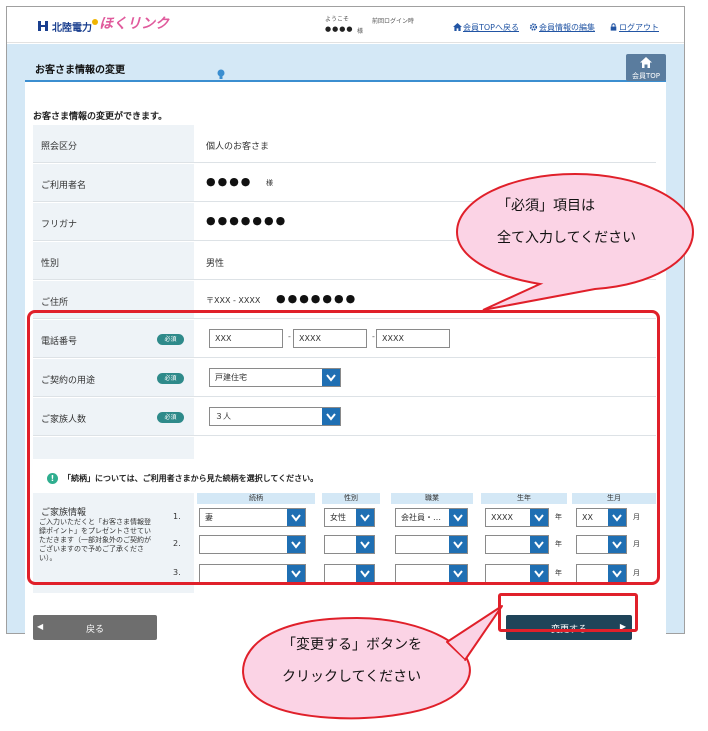 Image resolution: width=708 pixels, height=731 pixels. What do you see at coordinates (64, 420) in the screenshot?
I see `family-count-label: ご家族人数` at bounding box center [64, 420].